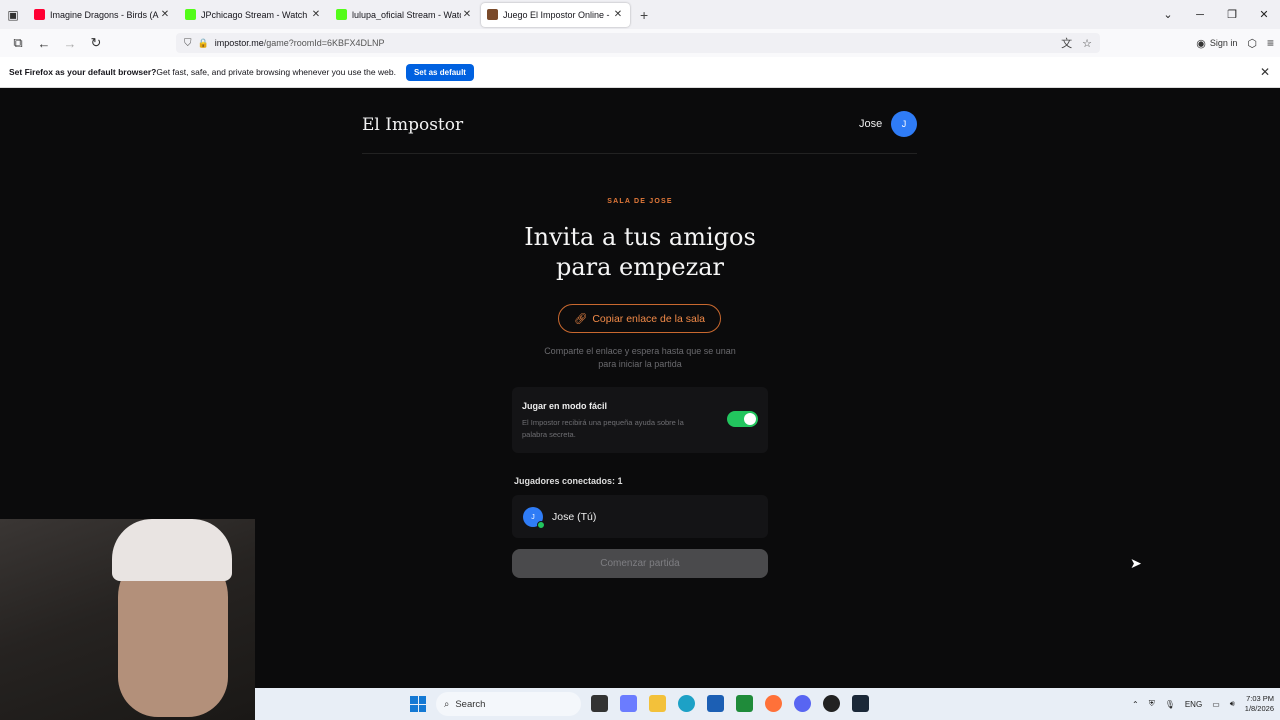  I want to click on tab-2: lulupa_oficial Stream - Watch Li ✕, so click(404, 15).